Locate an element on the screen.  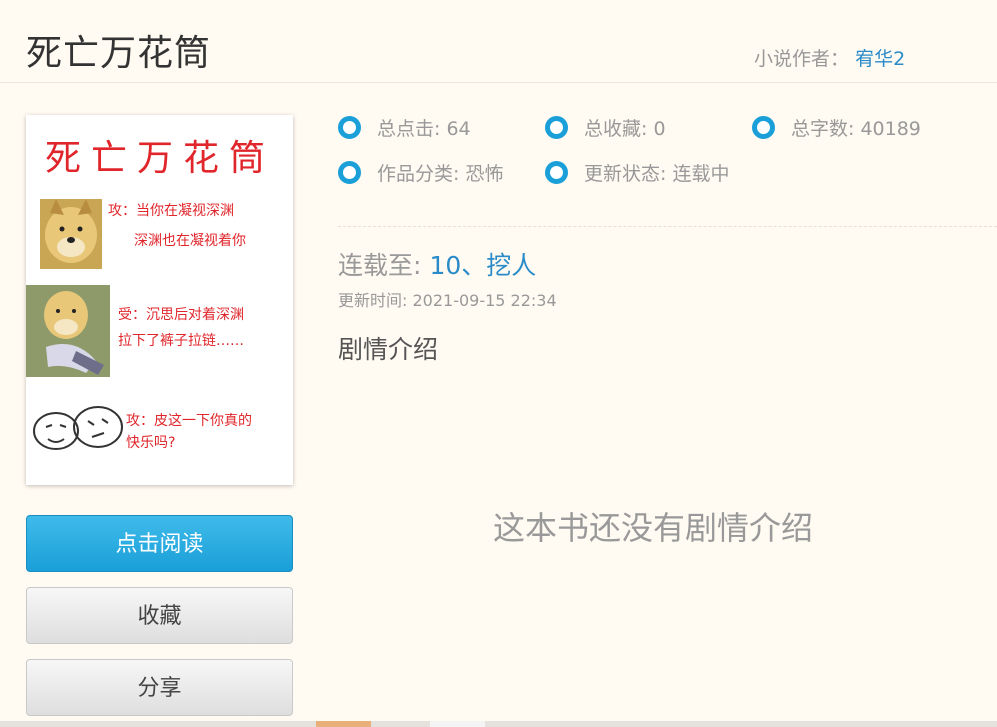
stat-total-words: 总字数: 40189 is located at coordinates (836, 127).